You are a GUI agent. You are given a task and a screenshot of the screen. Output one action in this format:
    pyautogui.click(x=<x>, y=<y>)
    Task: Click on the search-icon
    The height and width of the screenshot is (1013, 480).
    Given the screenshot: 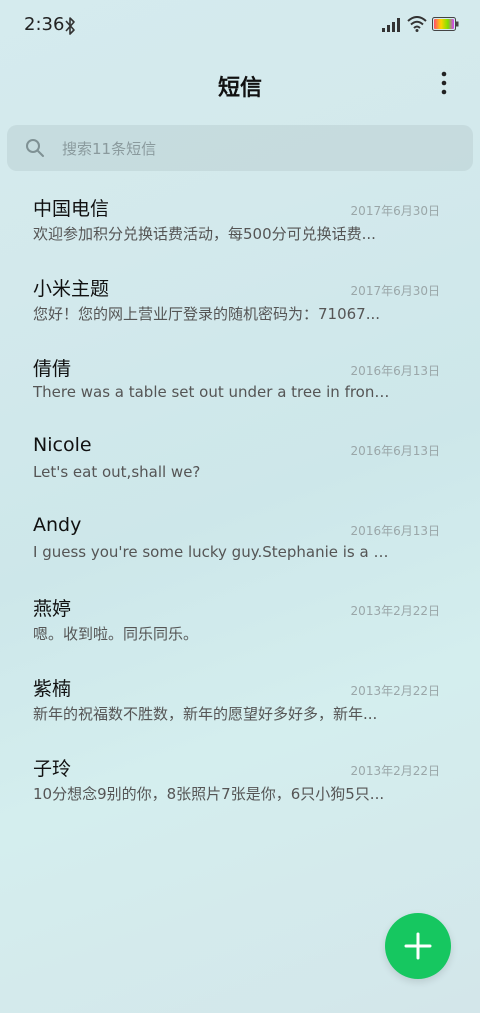 What is the action you would take?
    pyautogui.click(x=35, y=148)
    